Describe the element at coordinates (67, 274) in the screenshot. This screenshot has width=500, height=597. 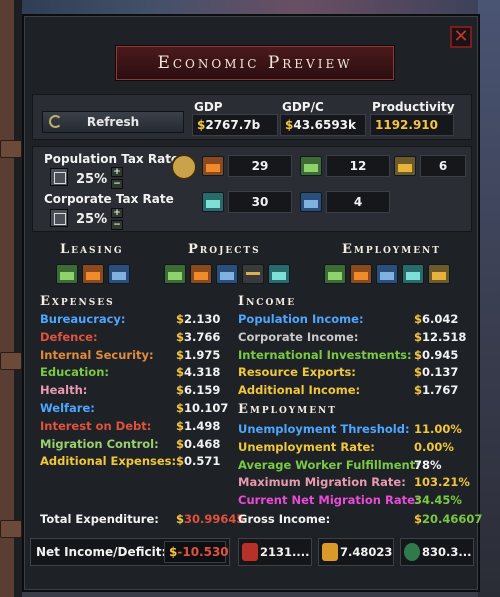
I see `leasing-farm-icon` at that location.